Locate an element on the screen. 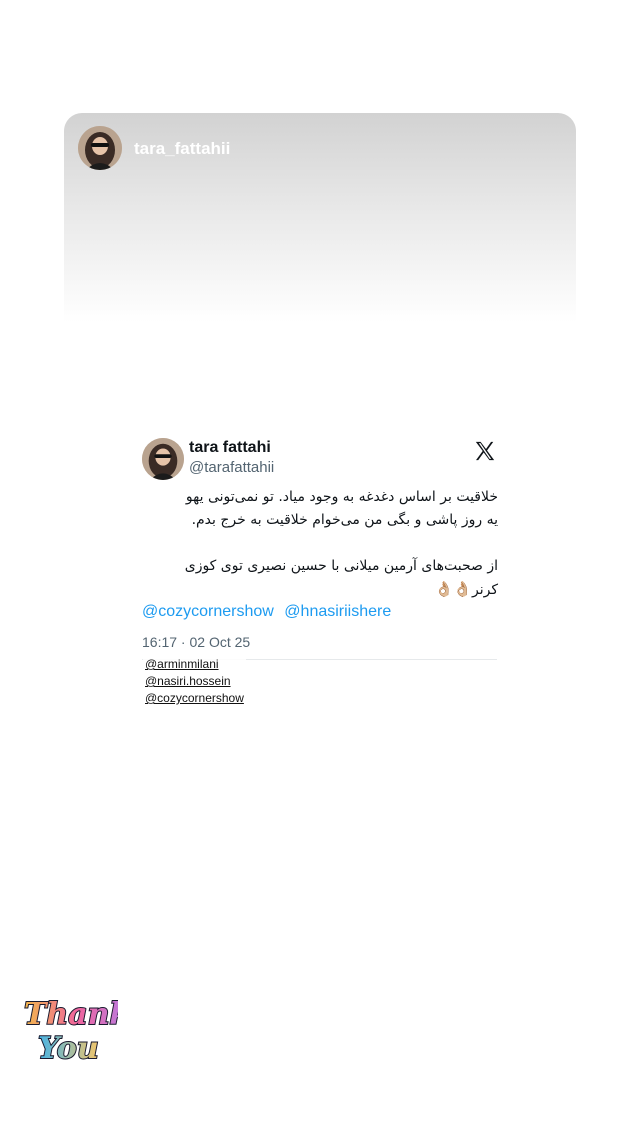 Image resolution: width=640 pixels, height=1136 pixels. x-logo-icon is located at coordinates (485, 451).